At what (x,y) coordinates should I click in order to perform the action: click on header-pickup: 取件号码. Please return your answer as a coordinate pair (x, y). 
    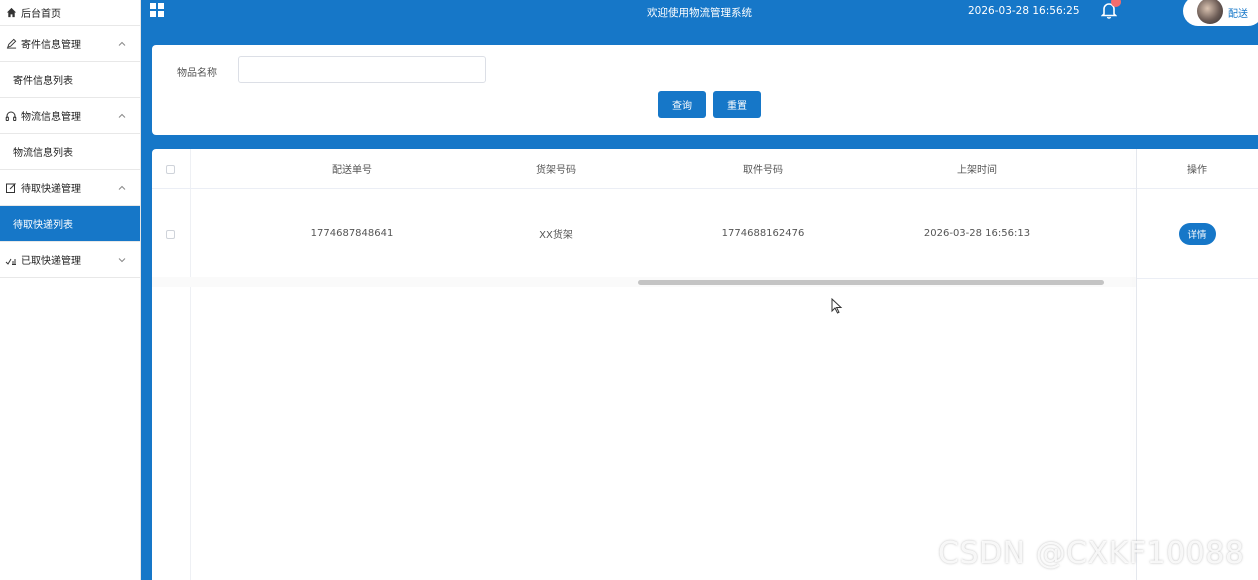
    Looking at the image, I should click on (763, 170).